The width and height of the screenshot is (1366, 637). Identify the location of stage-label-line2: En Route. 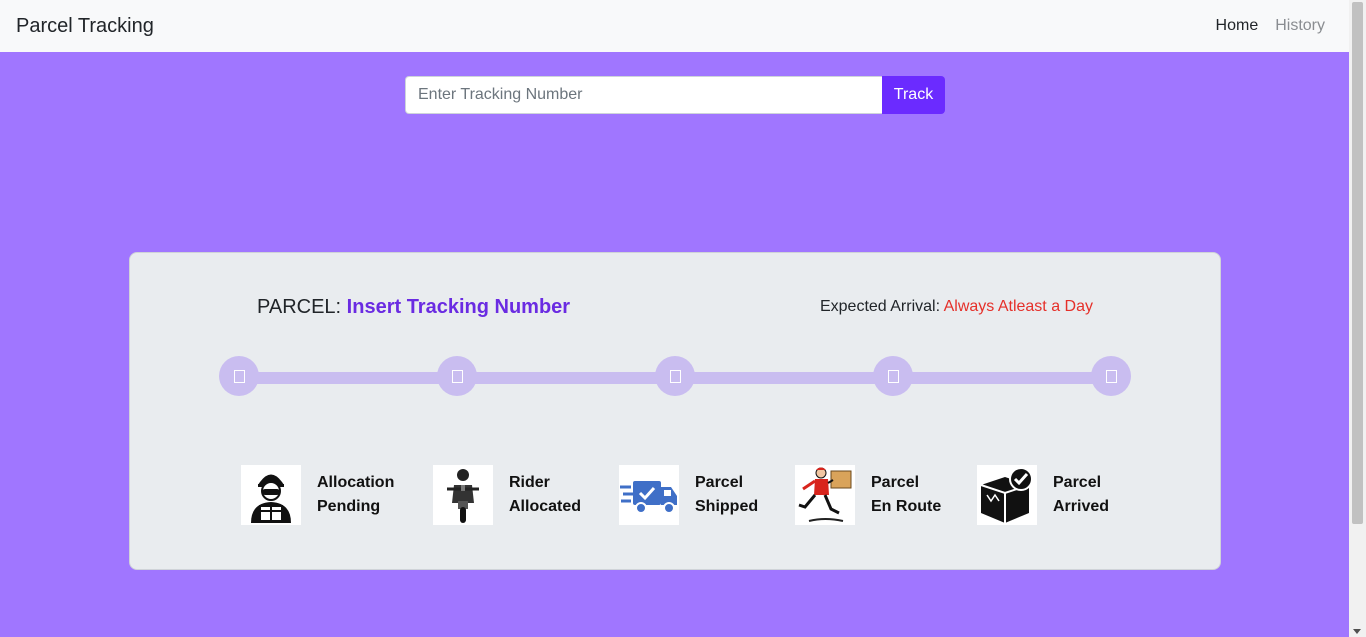
(906, 506).